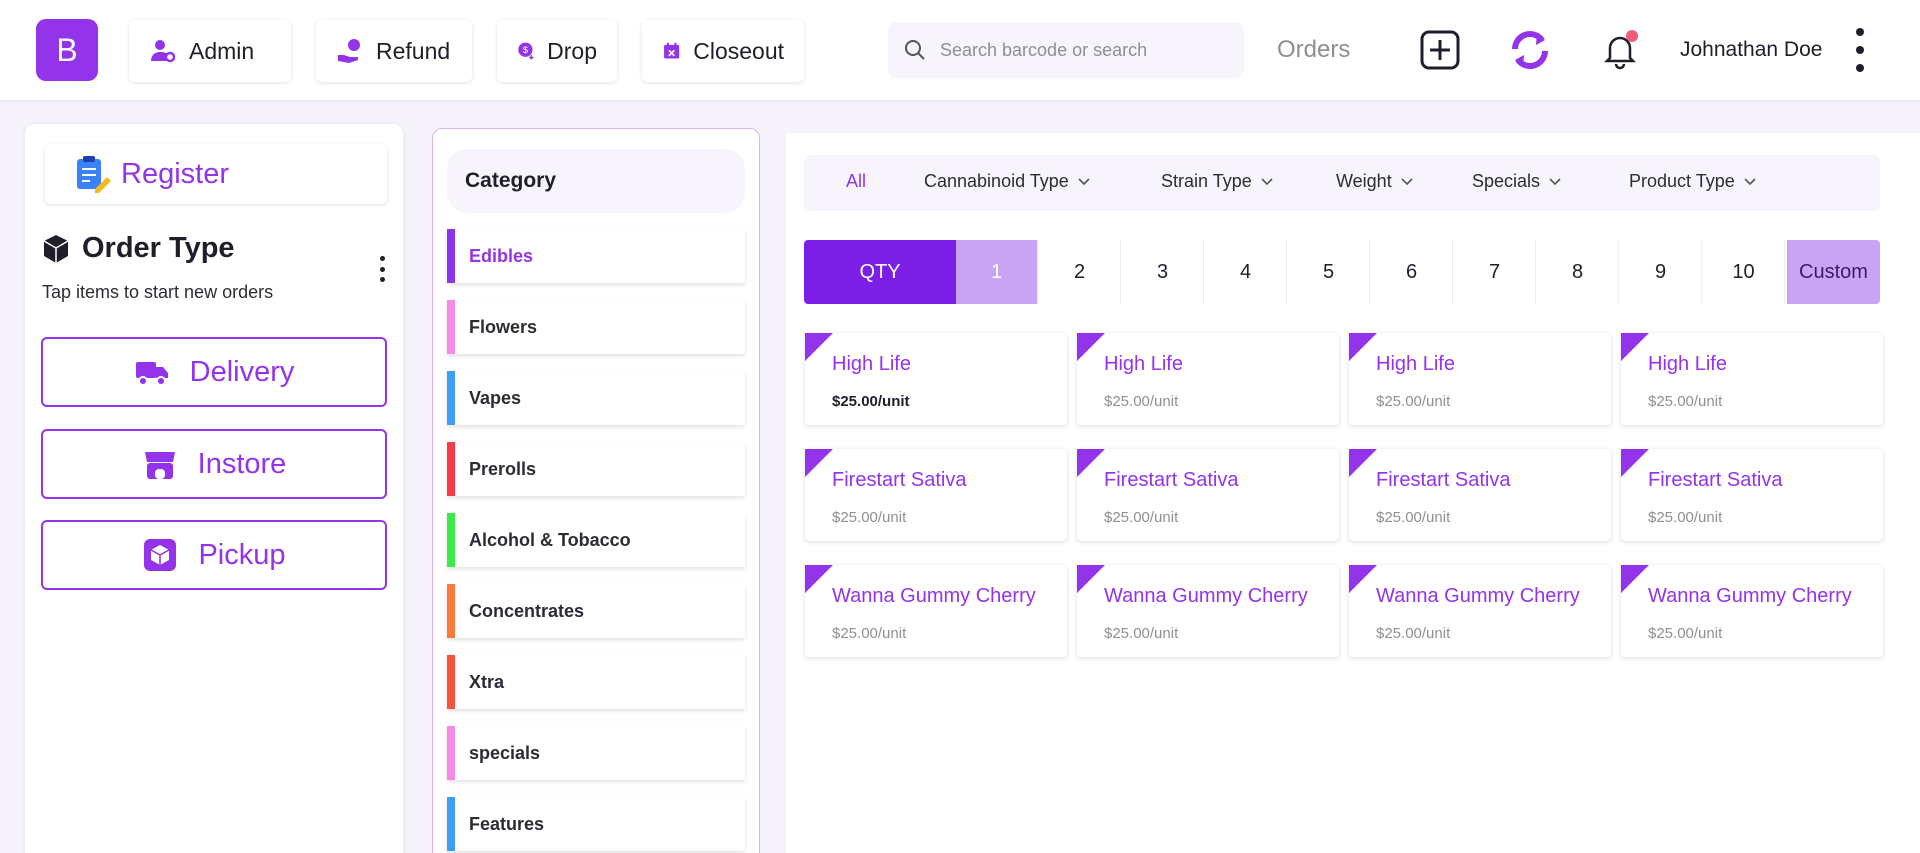  What do you see at coordinates (1364, 181) in the screenshot?
I see `filter-label: Weight` at bounding box center [1364, 181].